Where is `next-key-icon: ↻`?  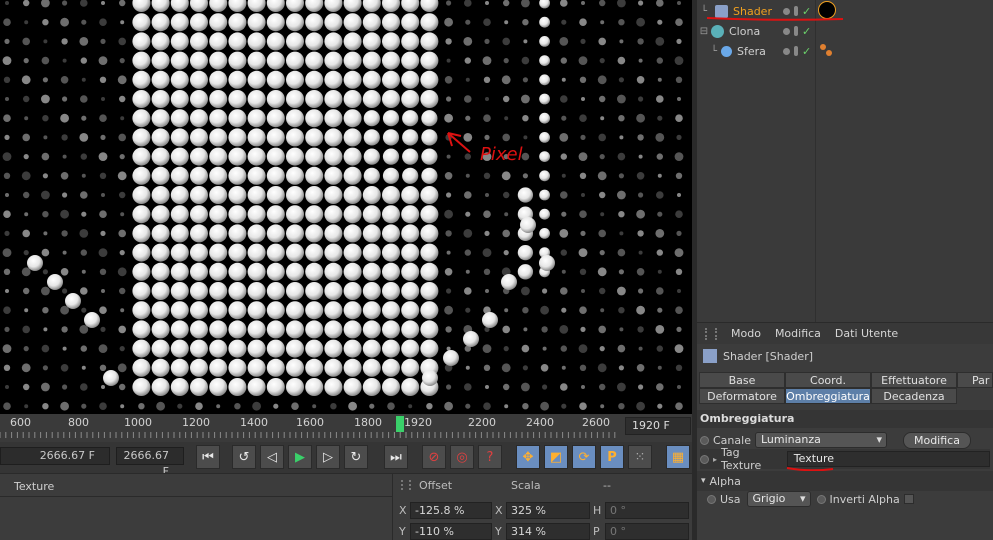 next-key-icon: ↻ is located at coordinates (356, 457).